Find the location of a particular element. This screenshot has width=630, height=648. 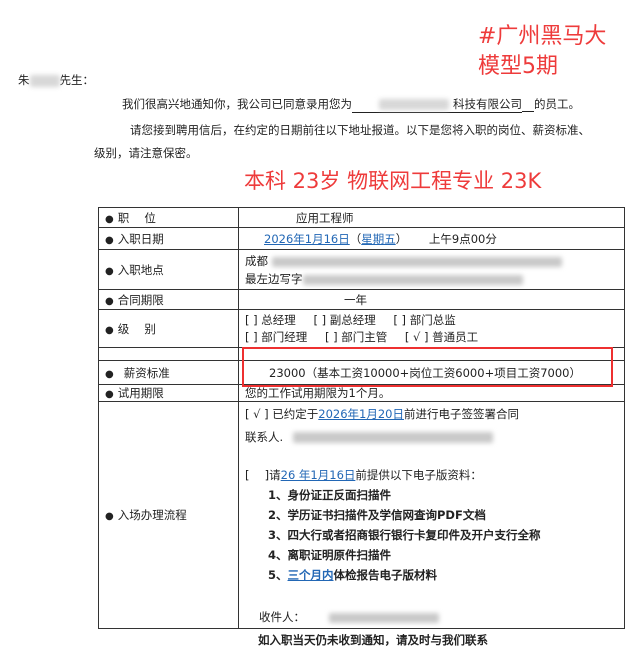

doc-item-5: 5、三个月内体检报告电子版材料 is located at coordinates (353, 575).